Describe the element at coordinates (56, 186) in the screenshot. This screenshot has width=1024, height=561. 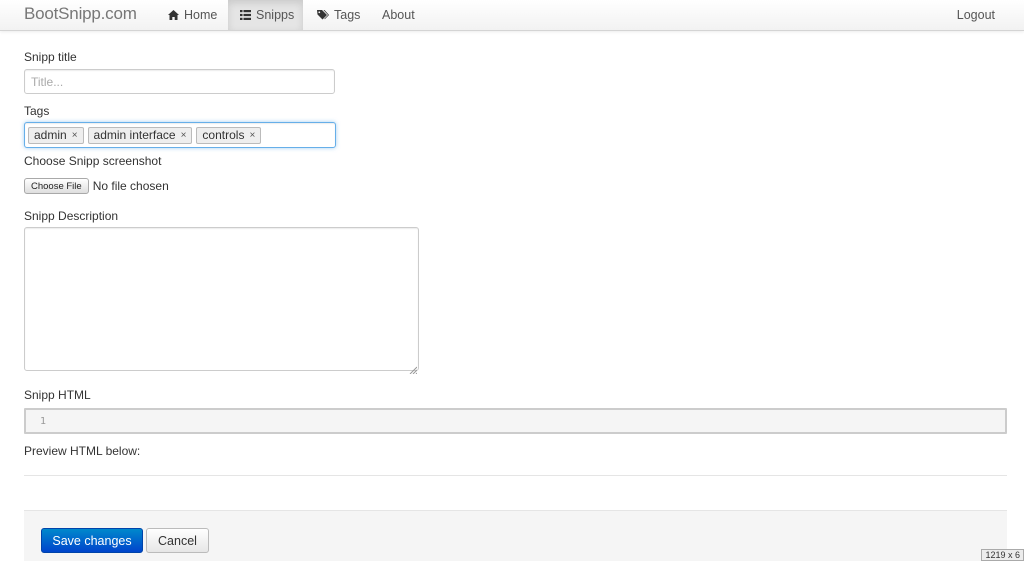
I see `choose-file-button: Choose File` at that location.